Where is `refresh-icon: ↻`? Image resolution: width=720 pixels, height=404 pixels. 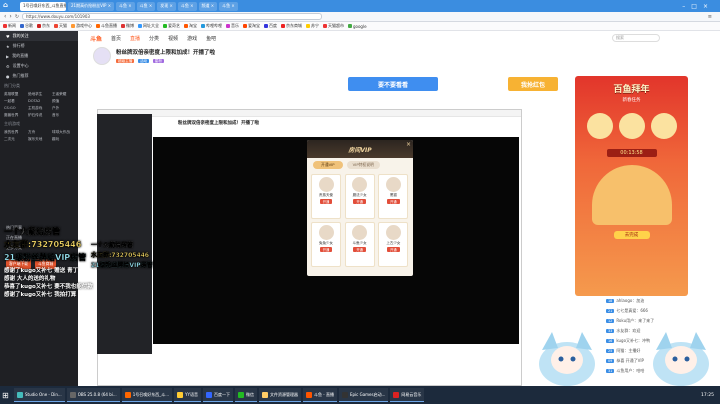
refresh-icon: ↻ is located at coordinates (17, 17).